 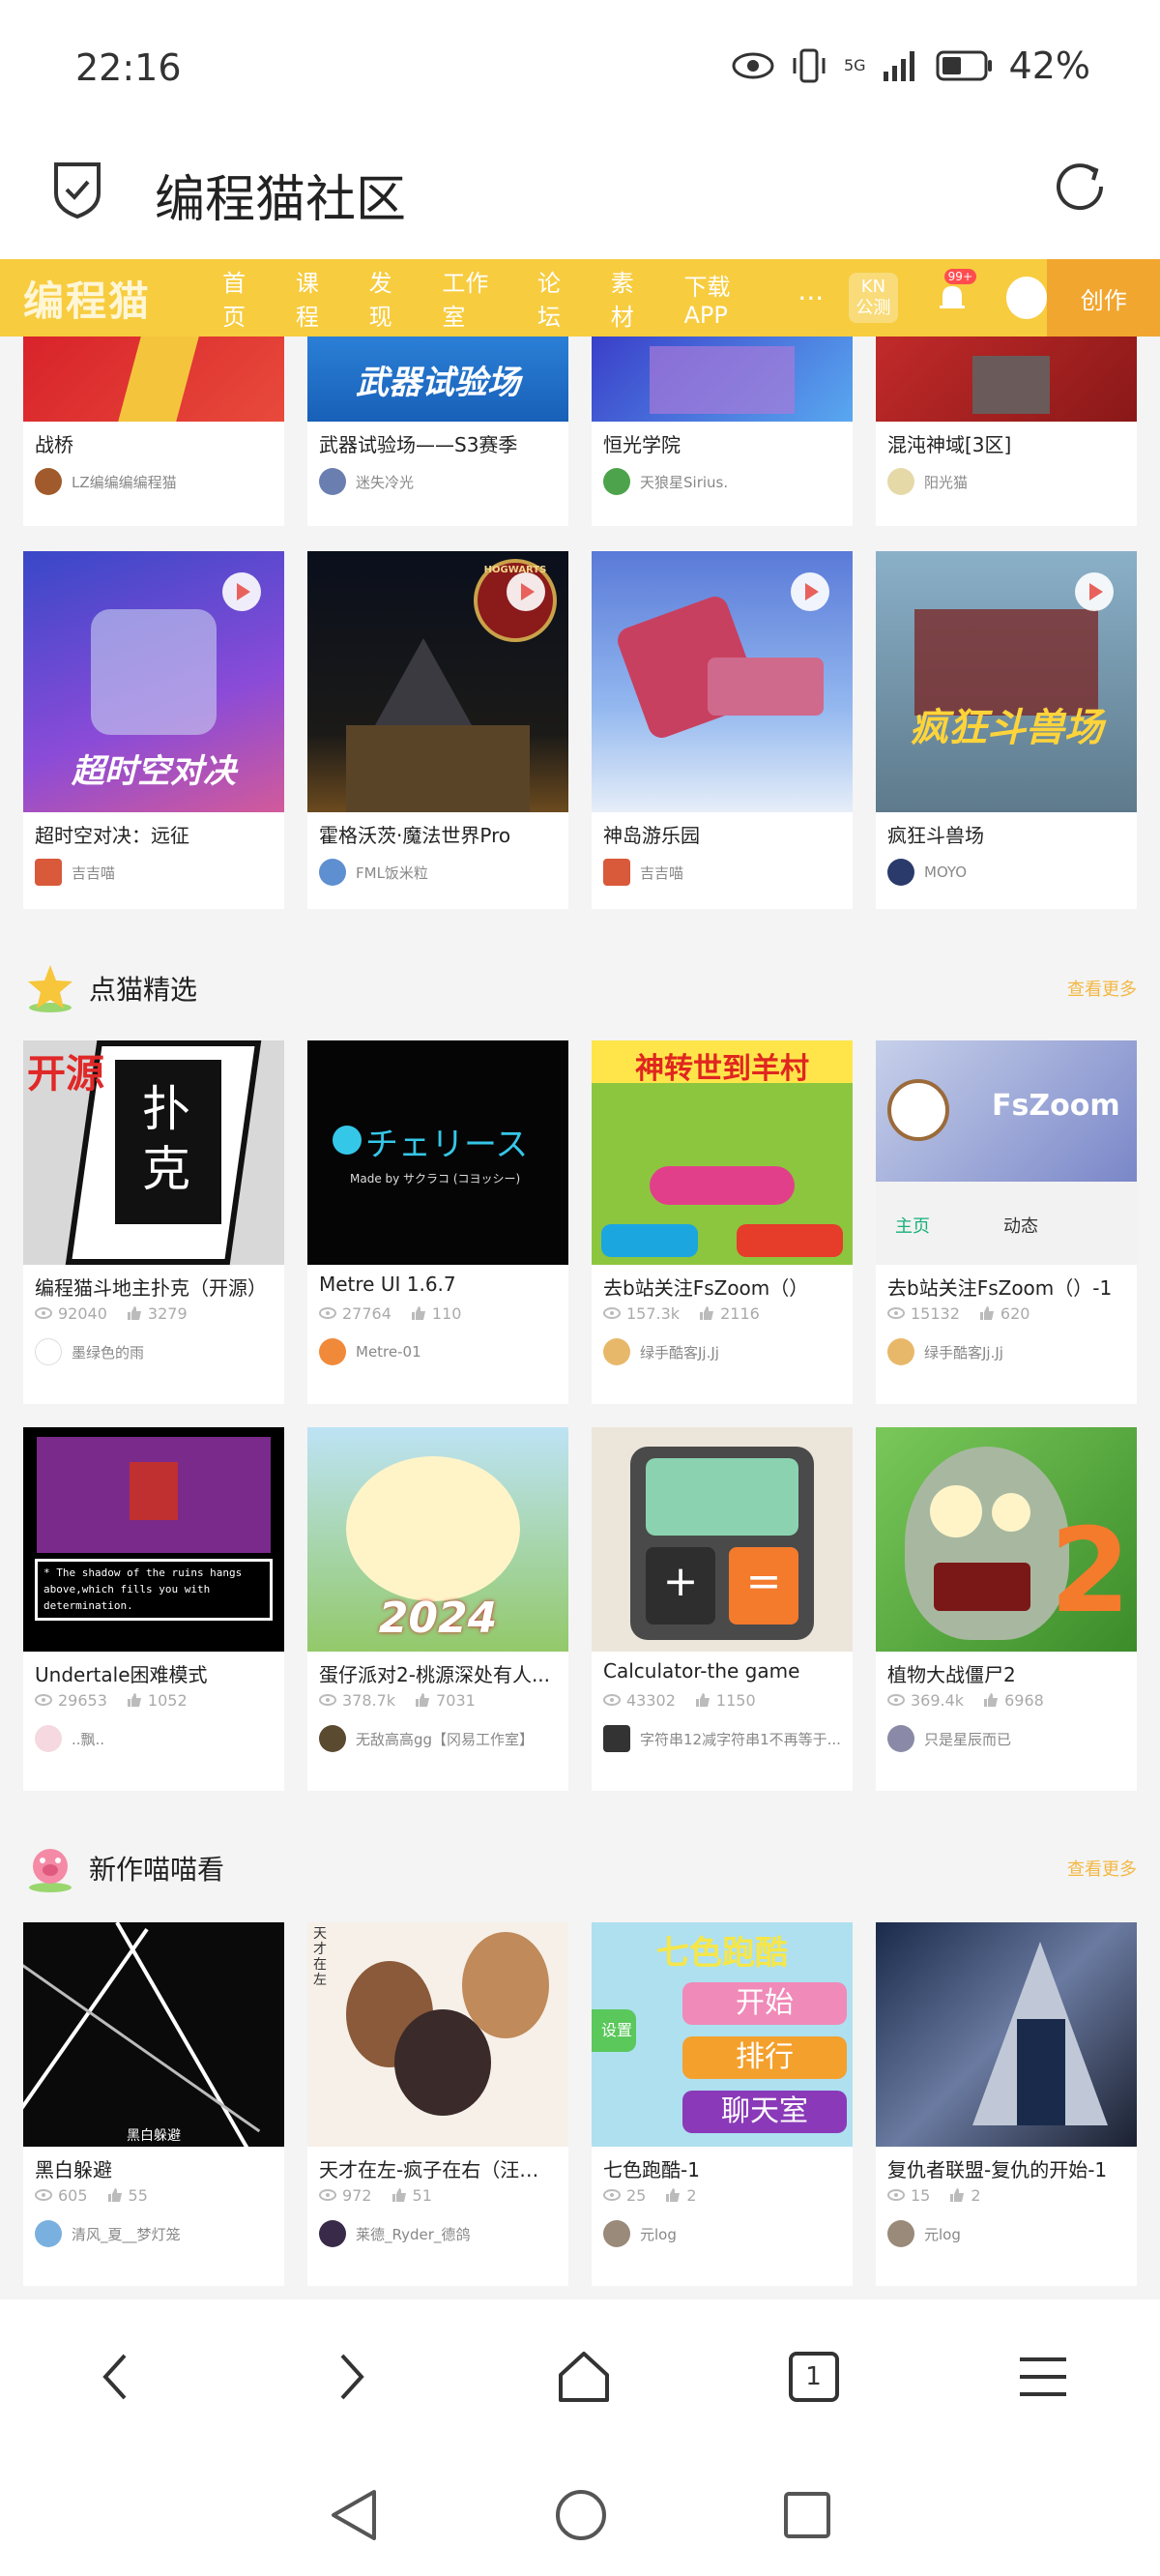 What do you see at coordinates (437, 431) in the screenshot?
I see `work-card: 武器试验场 武器试验场——S3赛季 迷失冷光` at bounding box center [437, 431].